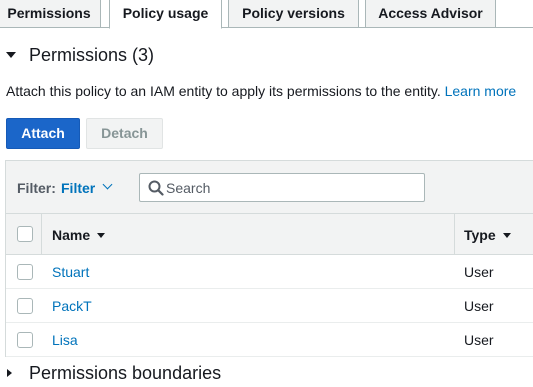  Describe the element at coordinates (65, 340) in the screenshot. I see `entity-name-link: Lisa` at that location.